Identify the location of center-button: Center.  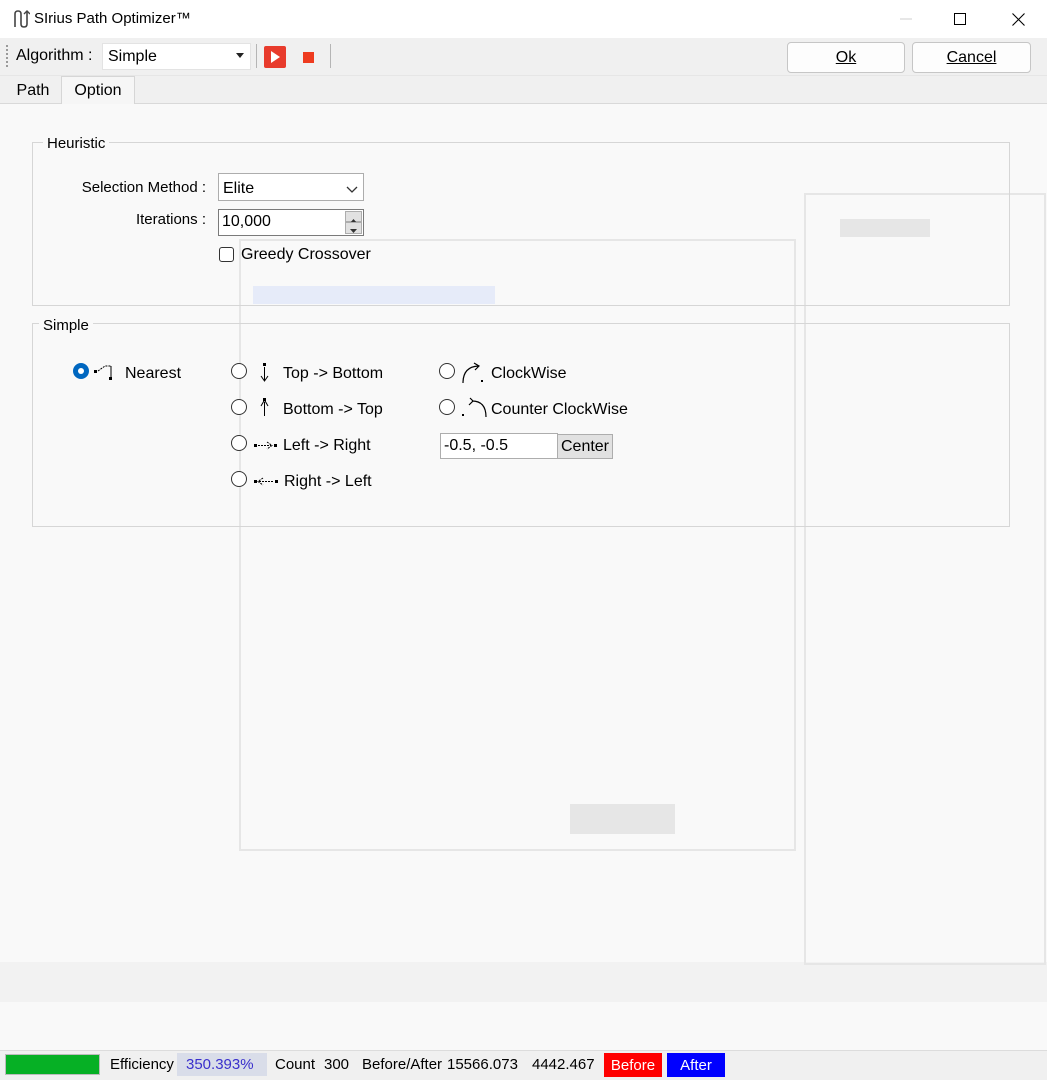
(585, 446).